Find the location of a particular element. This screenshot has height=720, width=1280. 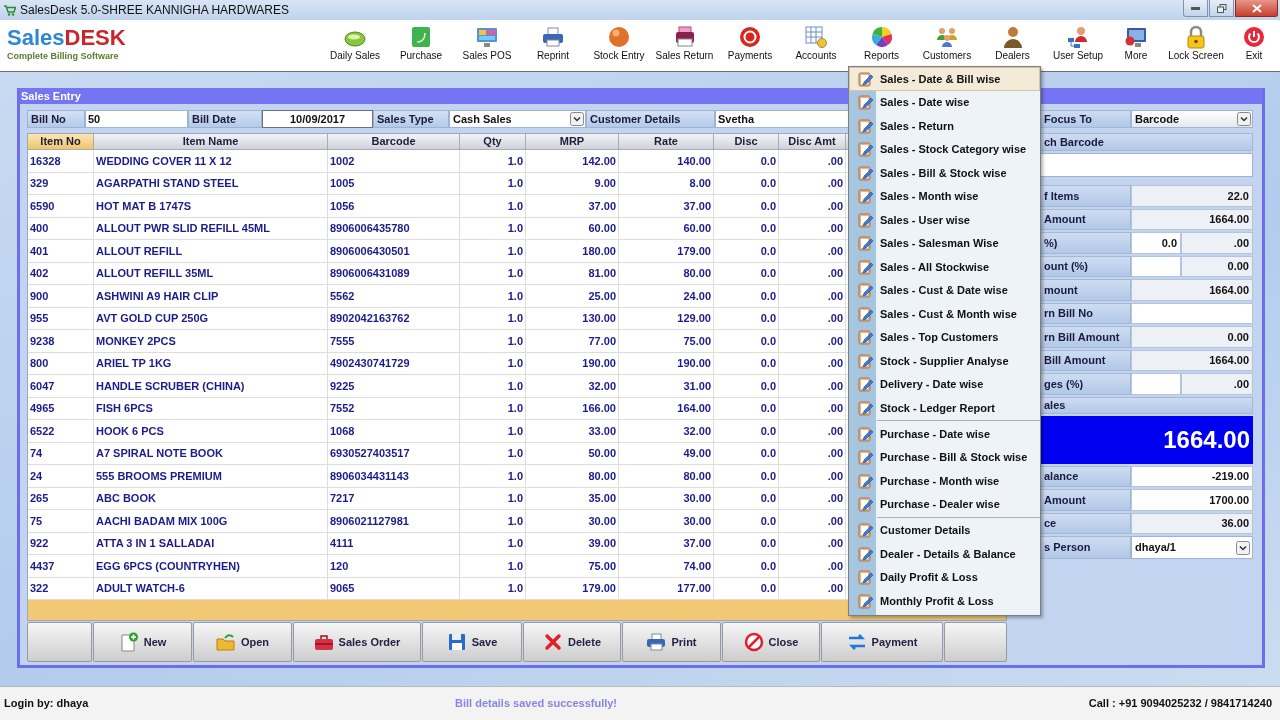

table-cell: 329 is located at coordinates (61, 183).